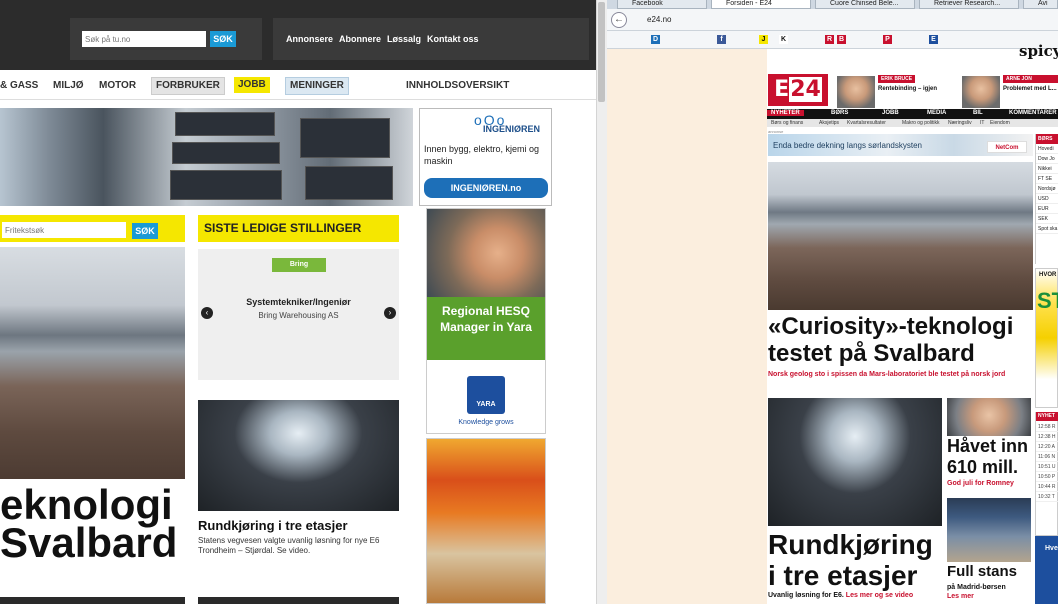 The width and height of the screenshot is (1058, 604). Describe the element at coordinates (879, 595) in the screenshot. I see `roundabout-link: Les mer og se video` at that location.